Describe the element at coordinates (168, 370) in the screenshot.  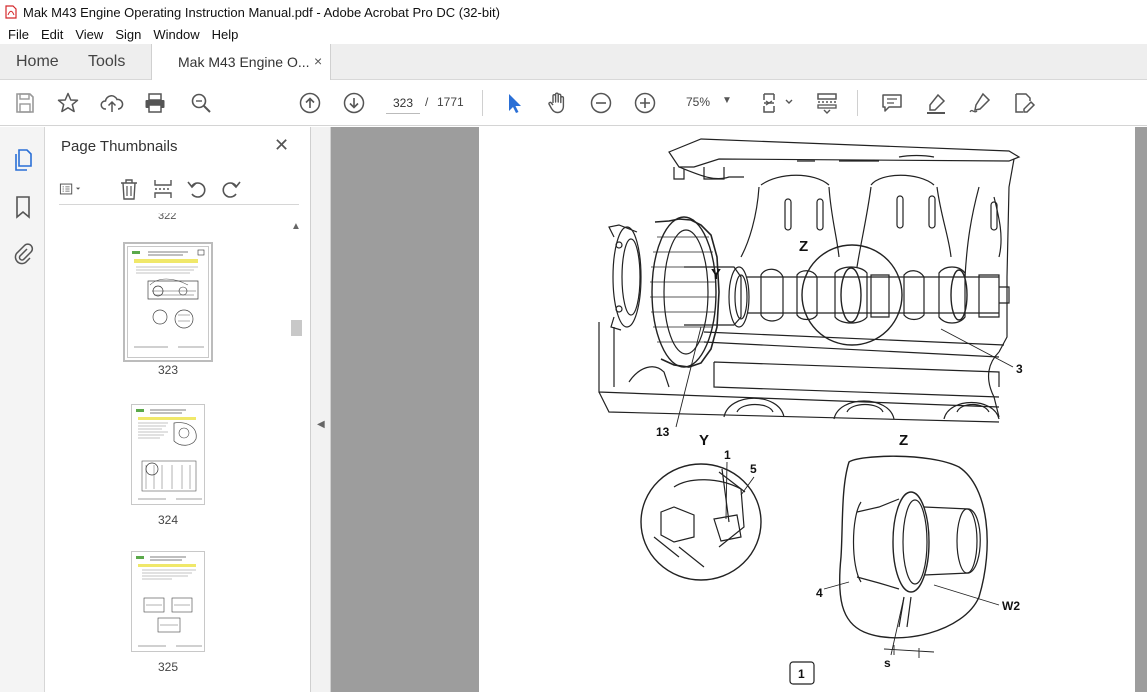
I see `thumbnail-page-number: 323` at that location.